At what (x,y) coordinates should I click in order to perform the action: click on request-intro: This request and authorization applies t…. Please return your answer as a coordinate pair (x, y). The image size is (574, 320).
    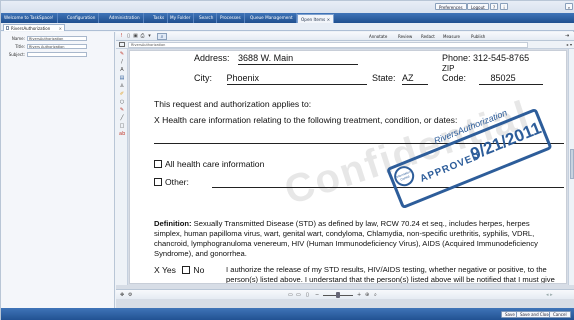
    Looking at the image, I should click on (233, 104).